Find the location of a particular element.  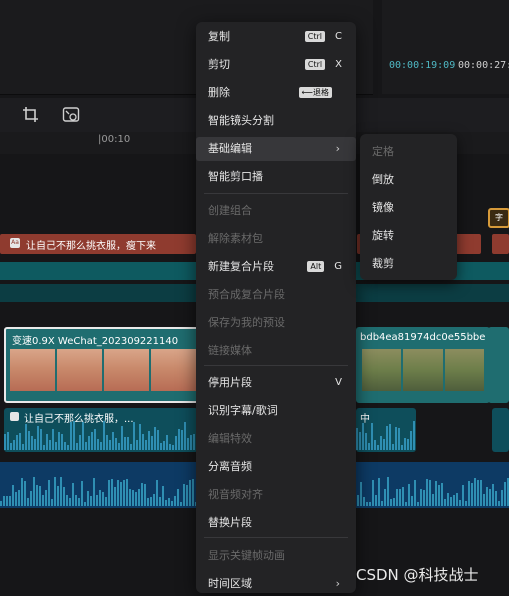

menu-item-13: 识别字幕/歌词 is located at coordinates (276, 411).